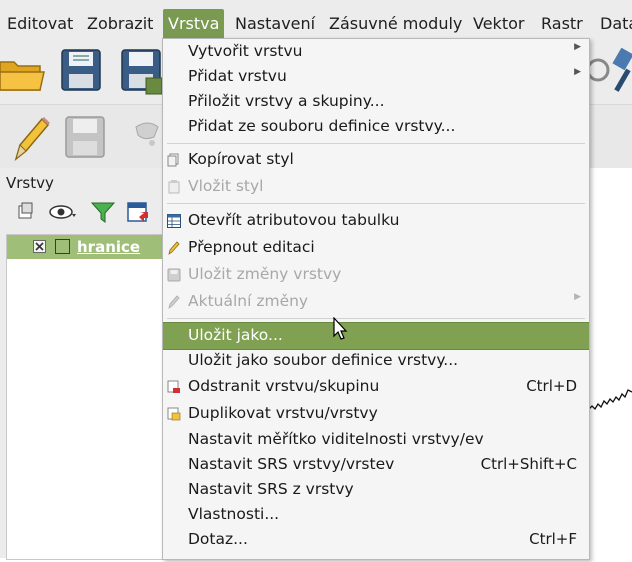 The image size is (632, 562). Describe the element at coordinates (40, 24) in the screenshot. I see `menu-editovat: Editovat` at that location.